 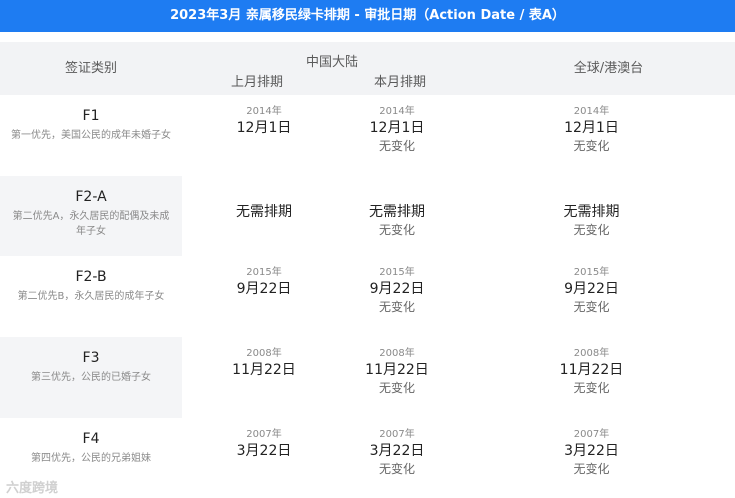 I want to click on global-cell: 无需排期 无变化, so click(x=591, y=216).